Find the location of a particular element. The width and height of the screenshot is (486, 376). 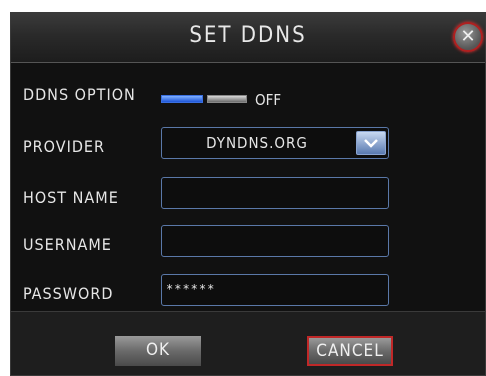

ok-button: OK is located at coordinates (158, 351).